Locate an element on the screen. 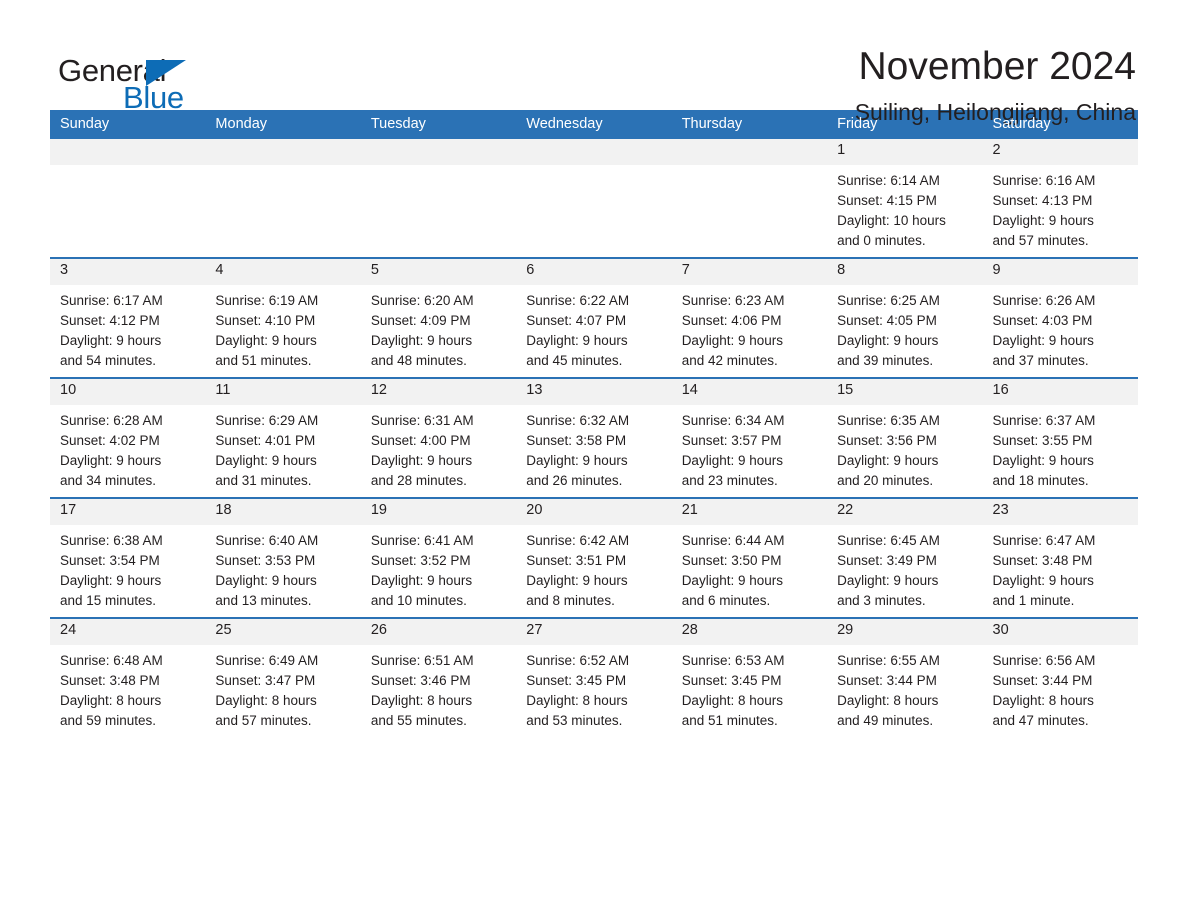 This screenshot has width=1188, height=918. daylight-line-2: and 15 minutes. is located at coordinates (108, 600).